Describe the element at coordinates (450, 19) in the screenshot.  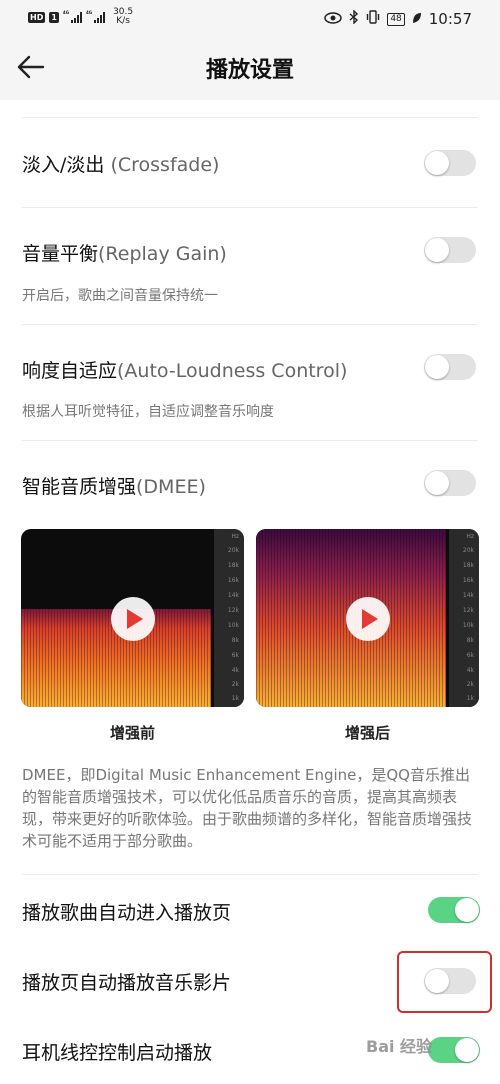
I see `clock: 10:57` at that location.